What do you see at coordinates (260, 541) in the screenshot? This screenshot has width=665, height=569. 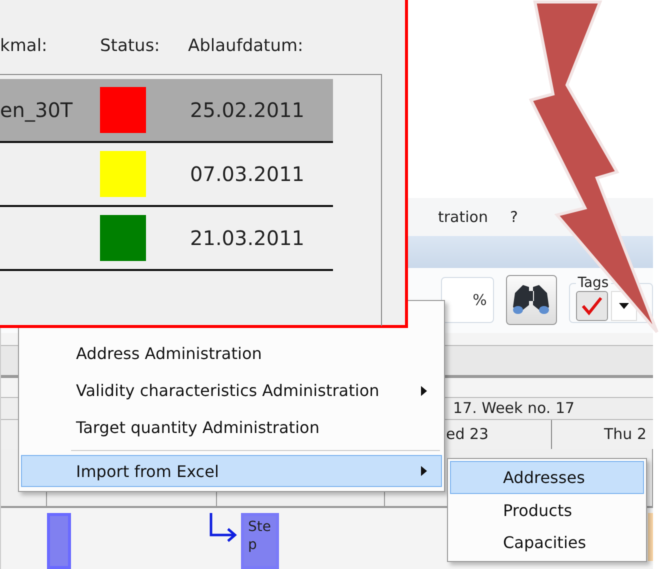 I see `task-bar: Step` at bounding box center [260, 541].